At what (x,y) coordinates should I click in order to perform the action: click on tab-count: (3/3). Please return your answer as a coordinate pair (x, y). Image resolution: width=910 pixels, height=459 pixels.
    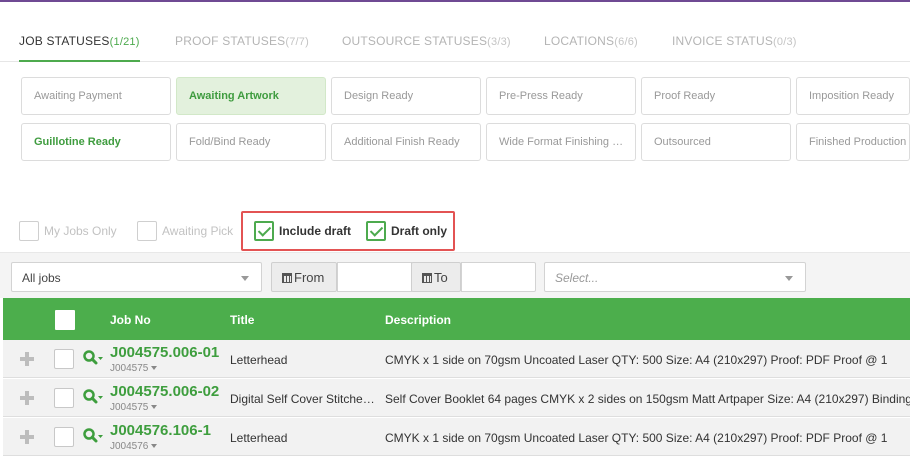
    Looking at the image, I should click on (499, 42).